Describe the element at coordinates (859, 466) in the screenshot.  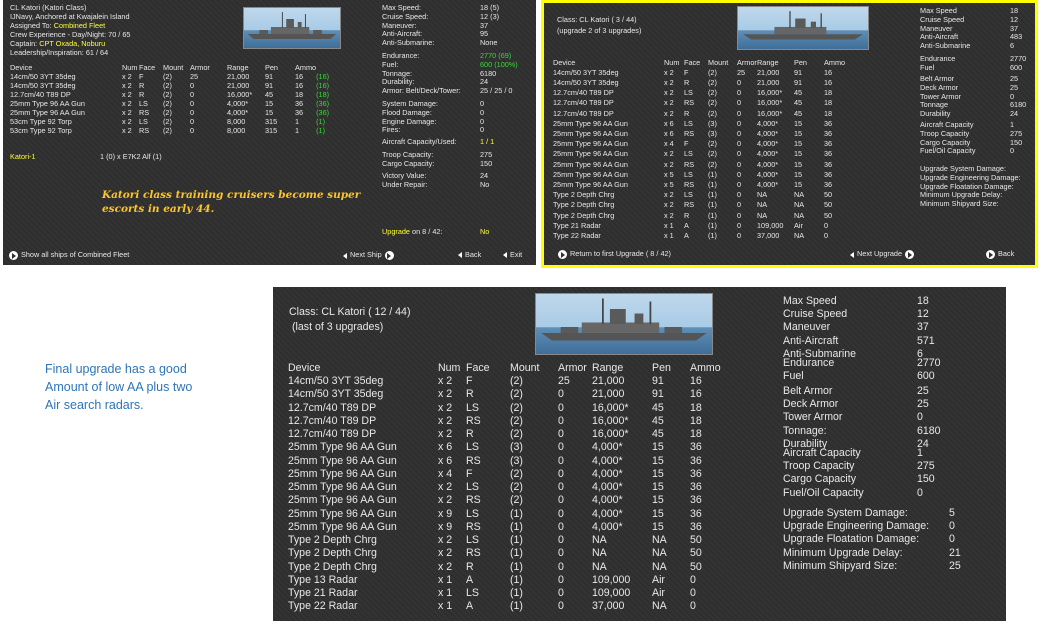
I see `stat-row: Troop Capacity 275` at that location.